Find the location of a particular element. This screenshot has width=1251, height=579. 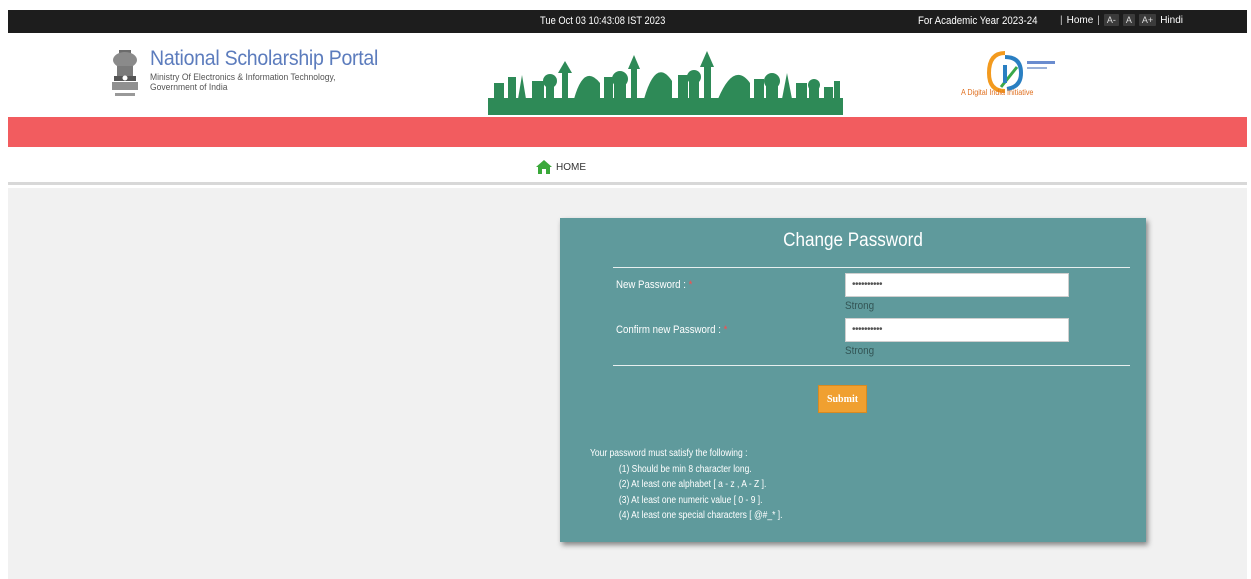

national-emblem-icon is located at coordinates (125, 73).